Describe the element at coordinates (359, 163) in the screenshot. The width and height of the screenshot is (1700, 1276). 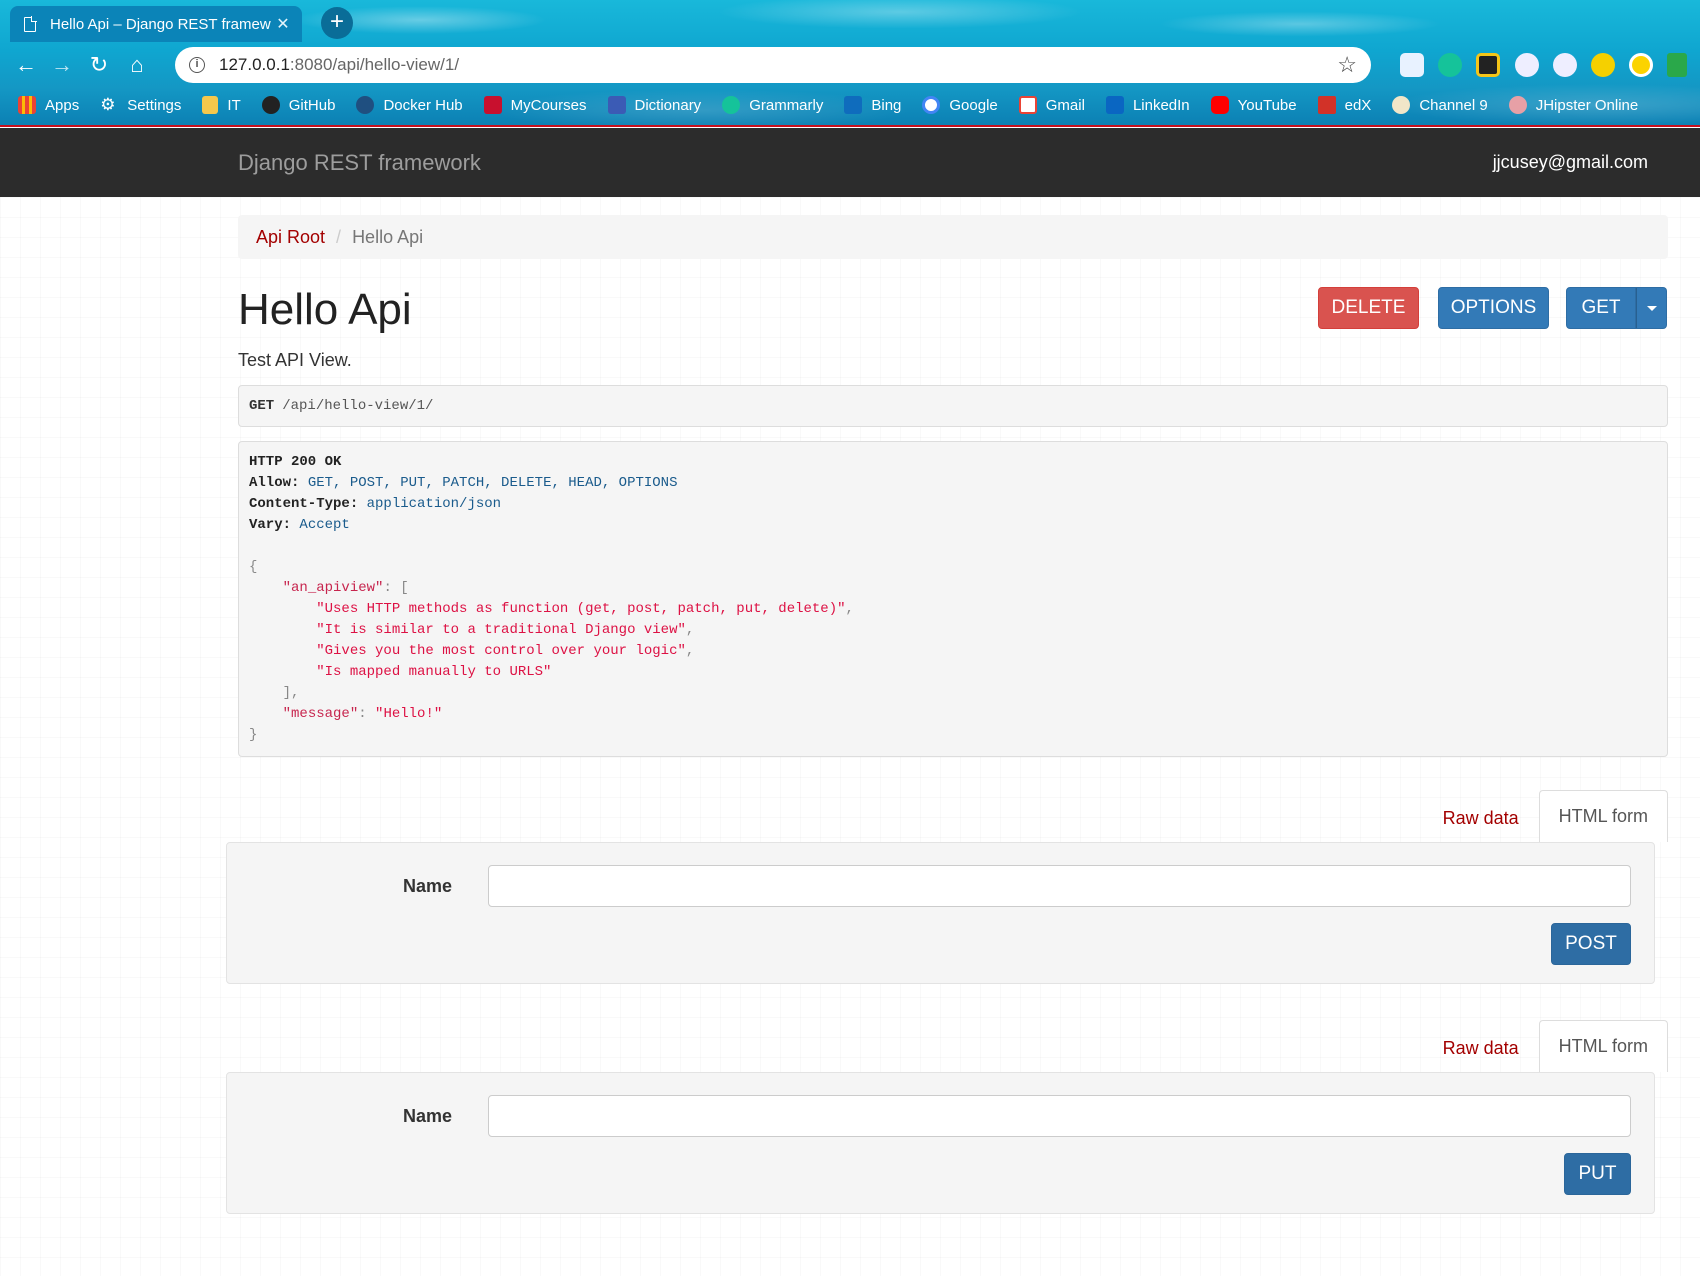
I see `navbar-brand: Django REST framework` at that location.